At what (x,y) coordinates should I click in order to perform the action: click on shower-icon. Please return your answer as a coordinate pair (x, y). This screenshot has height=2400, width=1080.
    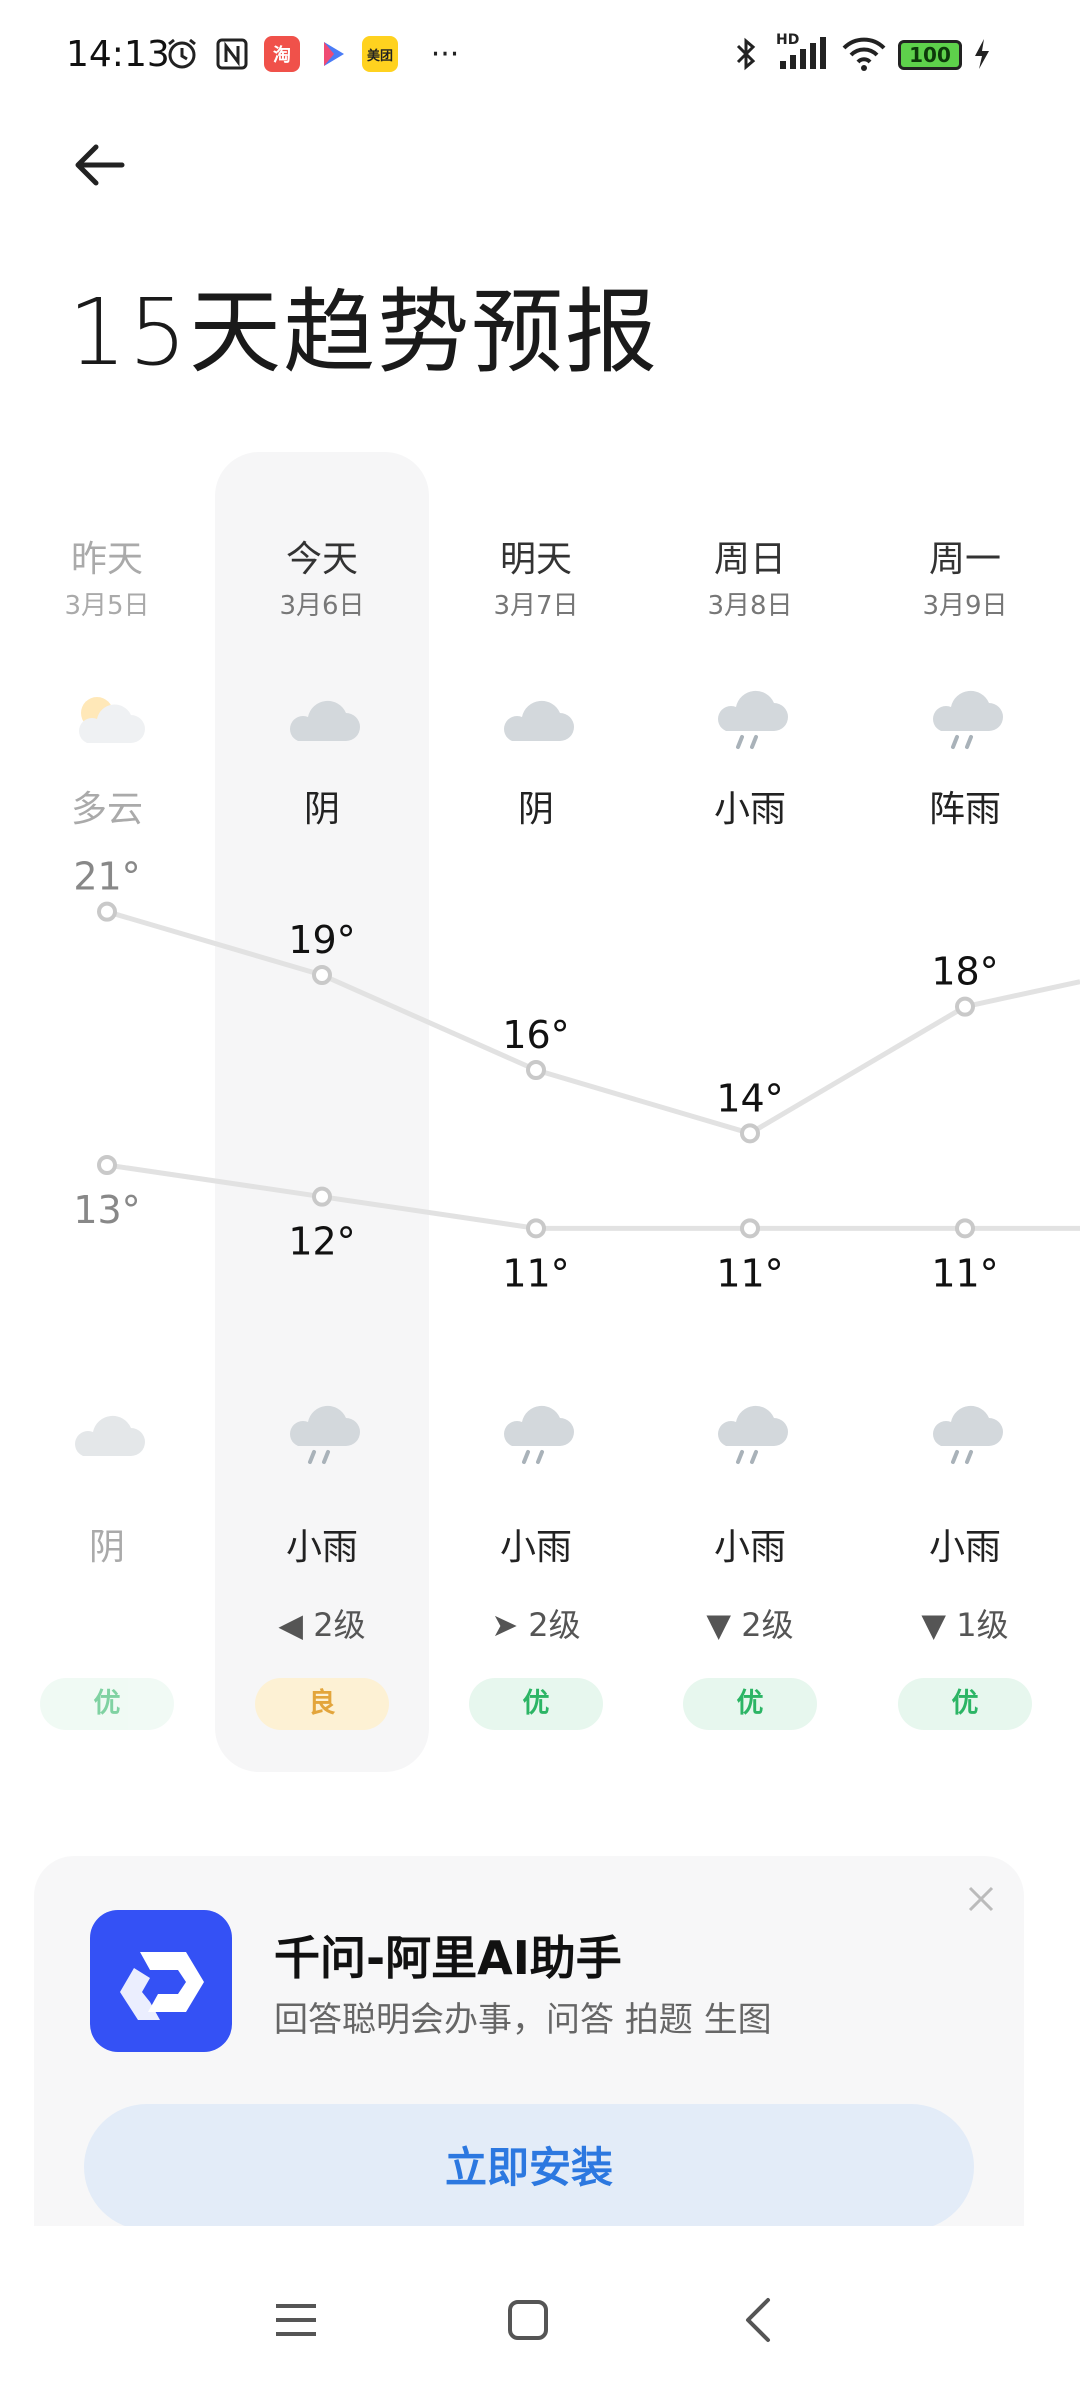
    Looking at the image, I should click on (965, 720).